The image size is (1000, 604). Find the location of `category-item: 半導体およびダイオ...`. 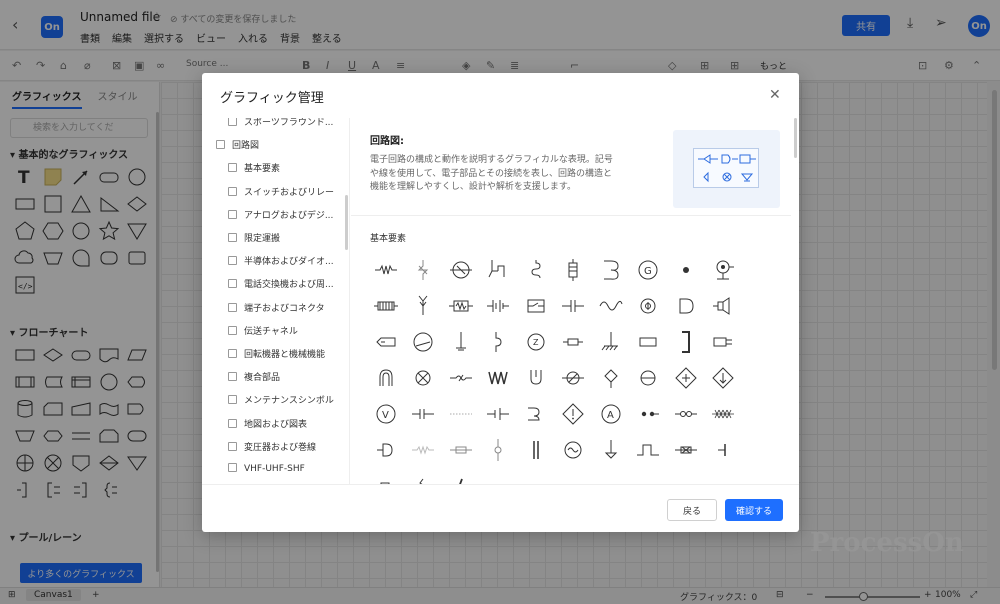

category-item: 半導体およびダイオ... is located at coordinates (281, 260).